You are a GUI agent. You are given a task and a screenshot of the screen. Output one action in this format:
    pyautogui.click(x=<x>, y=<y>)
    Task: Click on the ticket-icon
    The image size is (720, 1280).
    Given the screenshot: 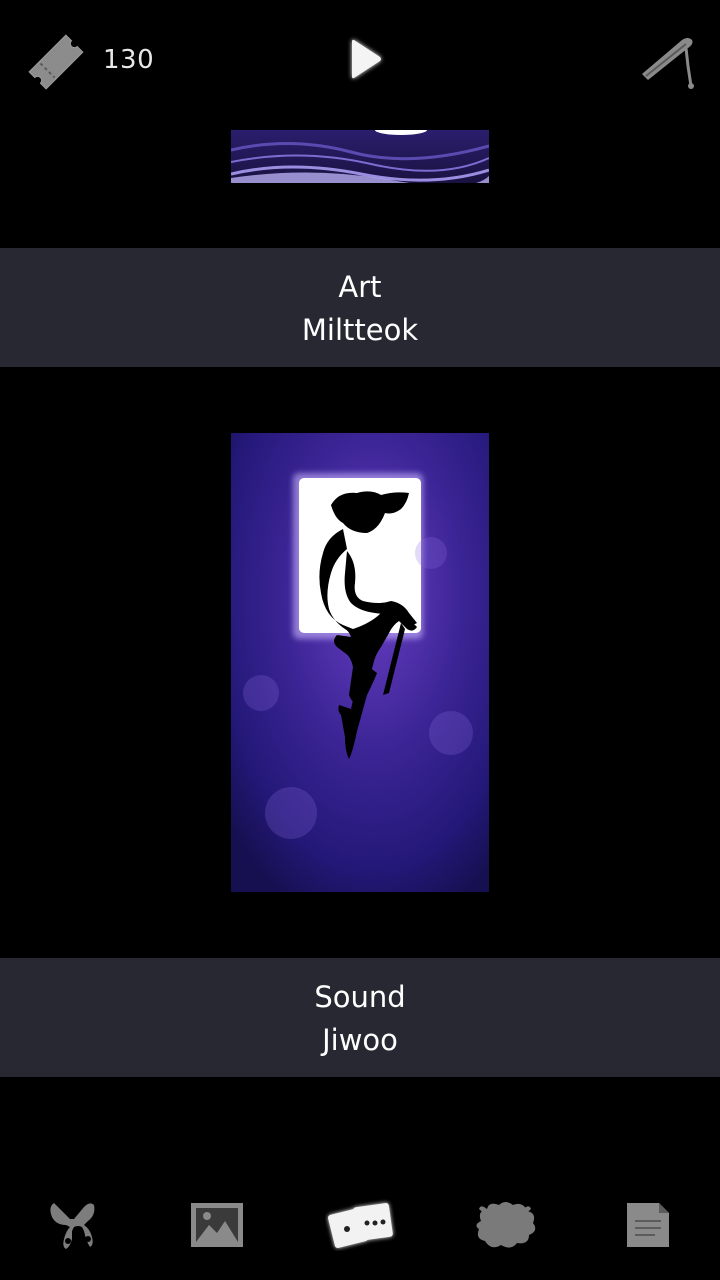 What is the action you would take?
    pyautogui.click(x=56, y=62)
    